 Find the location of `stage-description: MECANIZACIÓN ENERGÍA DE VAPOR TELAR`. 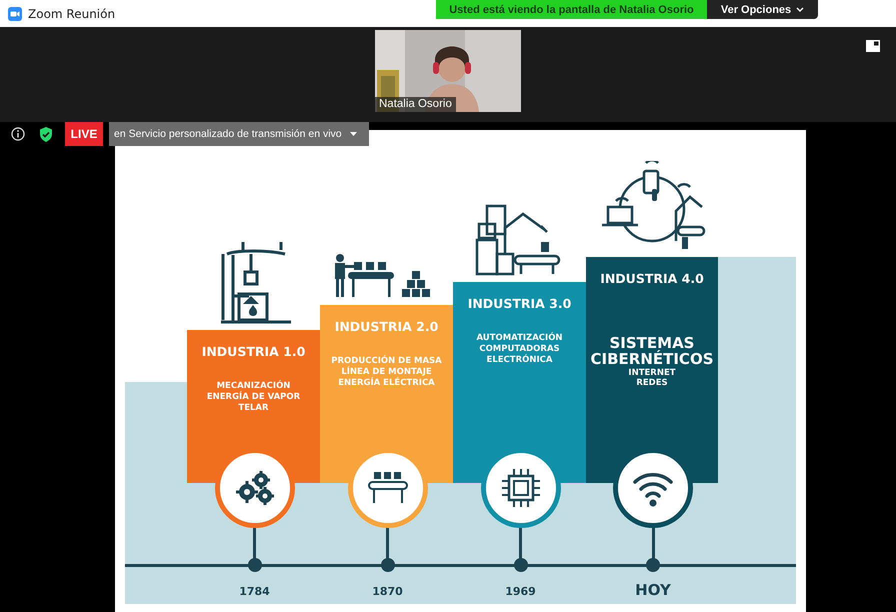

stage-description: MECANIZACIÓN ENERGÍA DE VAPOR TELAR is located at coordinates (253, 397).